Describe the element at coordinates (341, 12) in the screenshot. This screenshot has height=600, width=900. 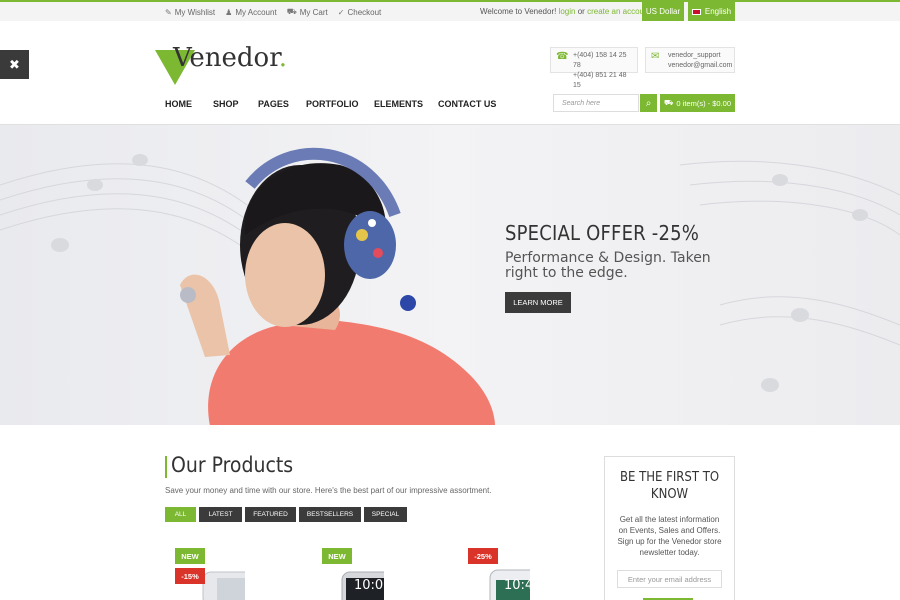
I see `check-icon: ✓` at that location.